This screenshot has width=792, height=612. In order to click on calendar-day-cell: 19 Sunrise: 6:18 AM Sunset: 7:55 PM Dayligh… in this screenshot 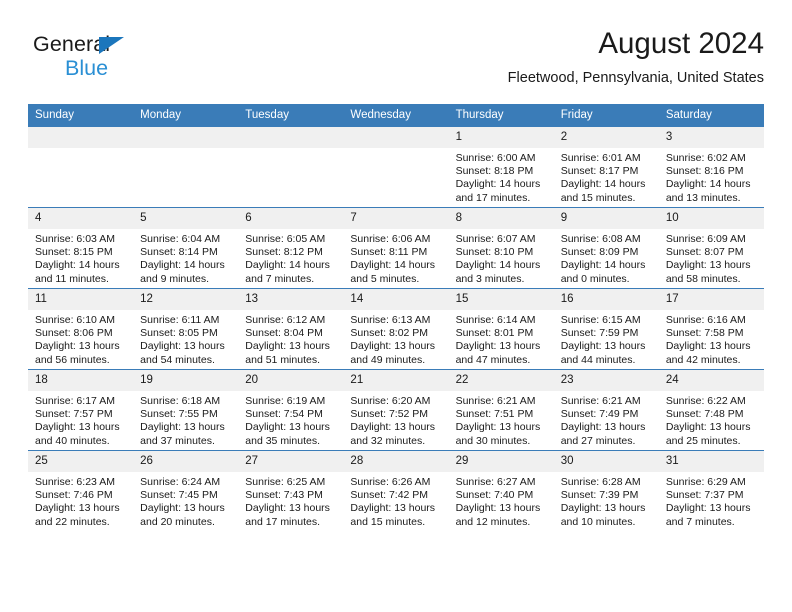, I will do `click(186, 410)`.